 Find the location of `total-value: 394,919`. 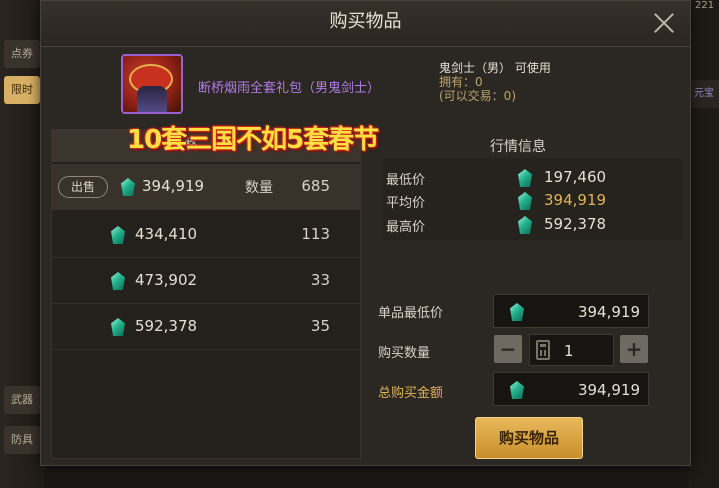

total-value: 394,919 is located at coordinates (608, 390).